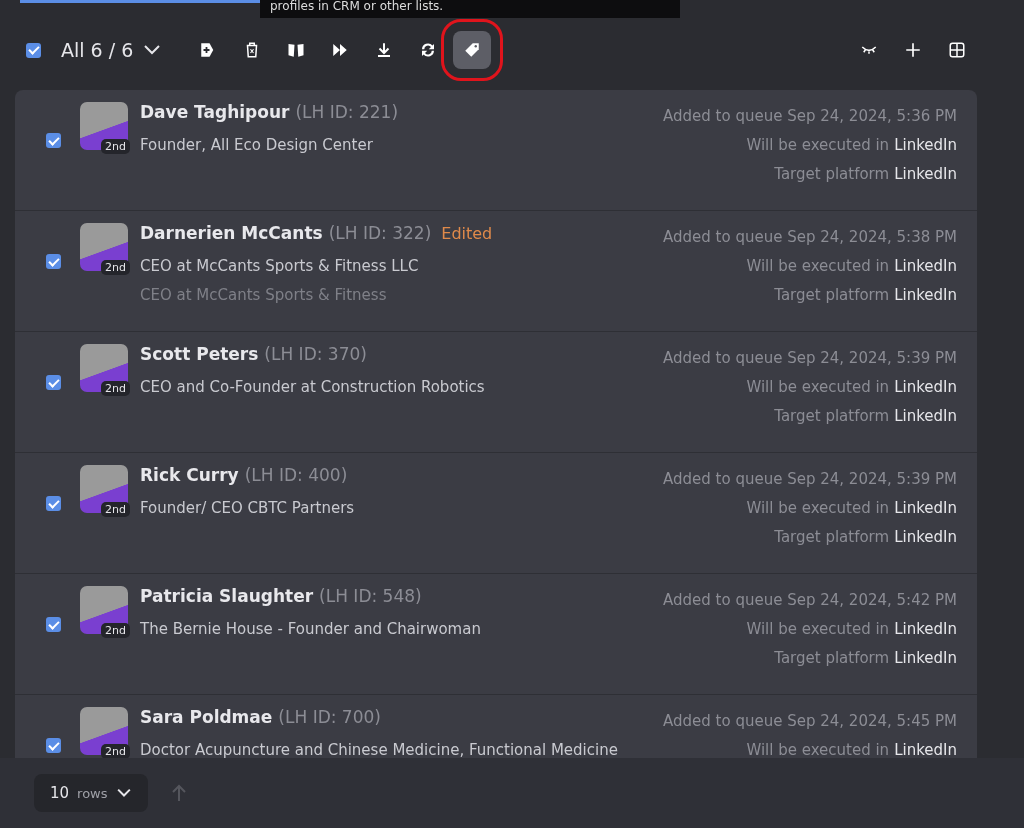 This screenshot has height=828, width=1024. Describe the element at coordinates (329, 717) in the screenshot. I see `profile-id: (LH ID: 700)` at that location.